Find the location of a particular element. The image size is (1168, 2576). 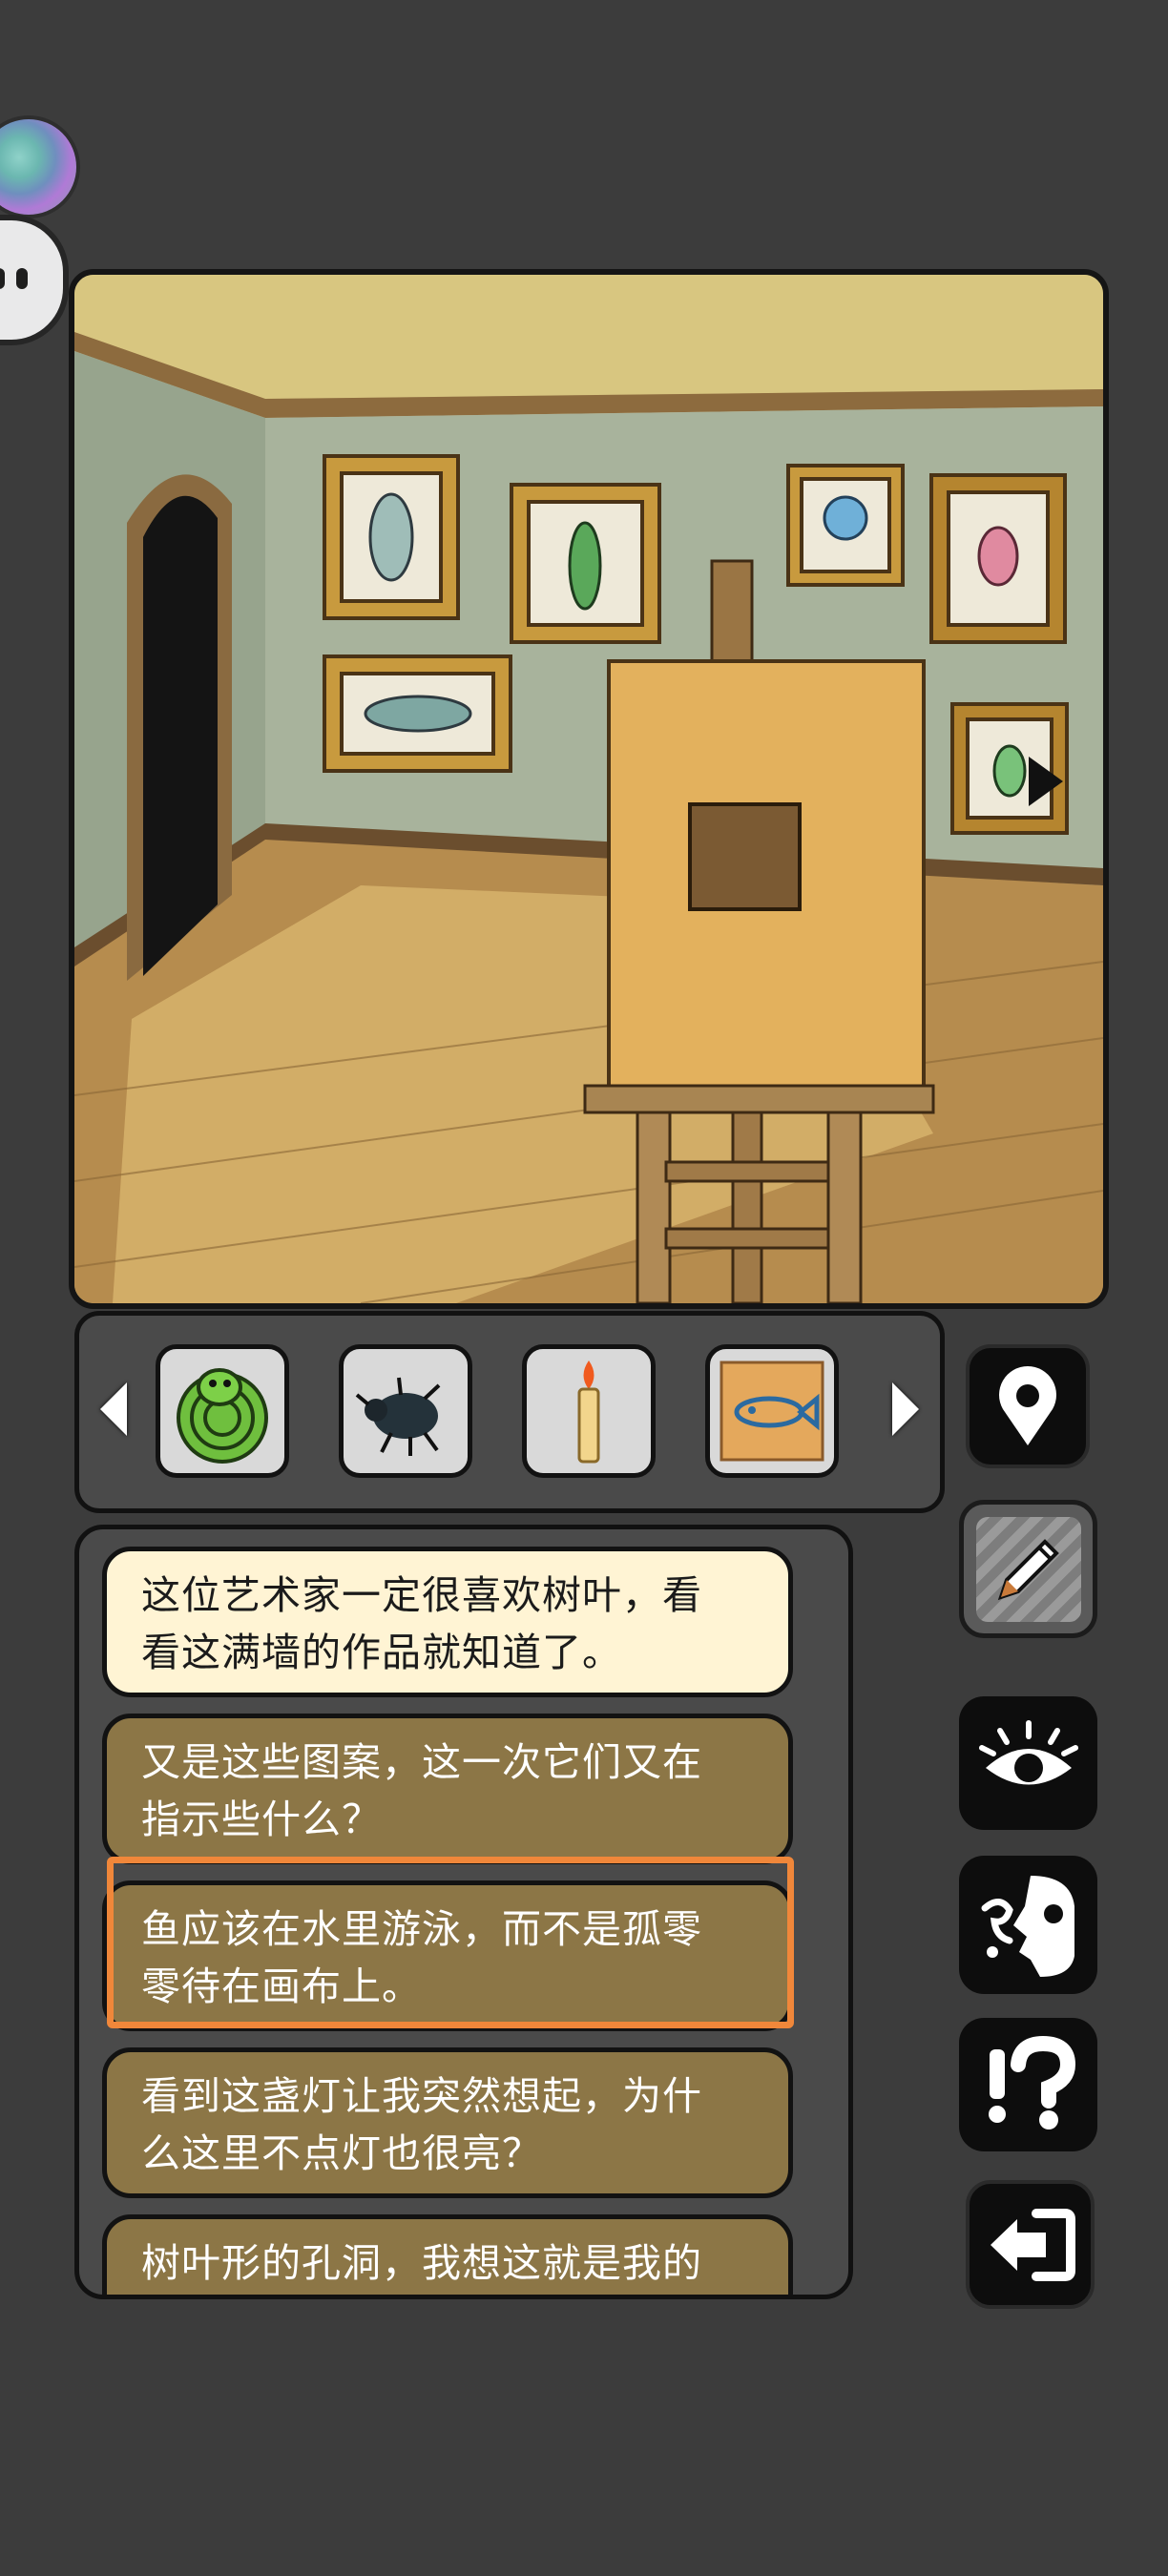

exclaim-question-icon is located at coordinates (1031, 2082).